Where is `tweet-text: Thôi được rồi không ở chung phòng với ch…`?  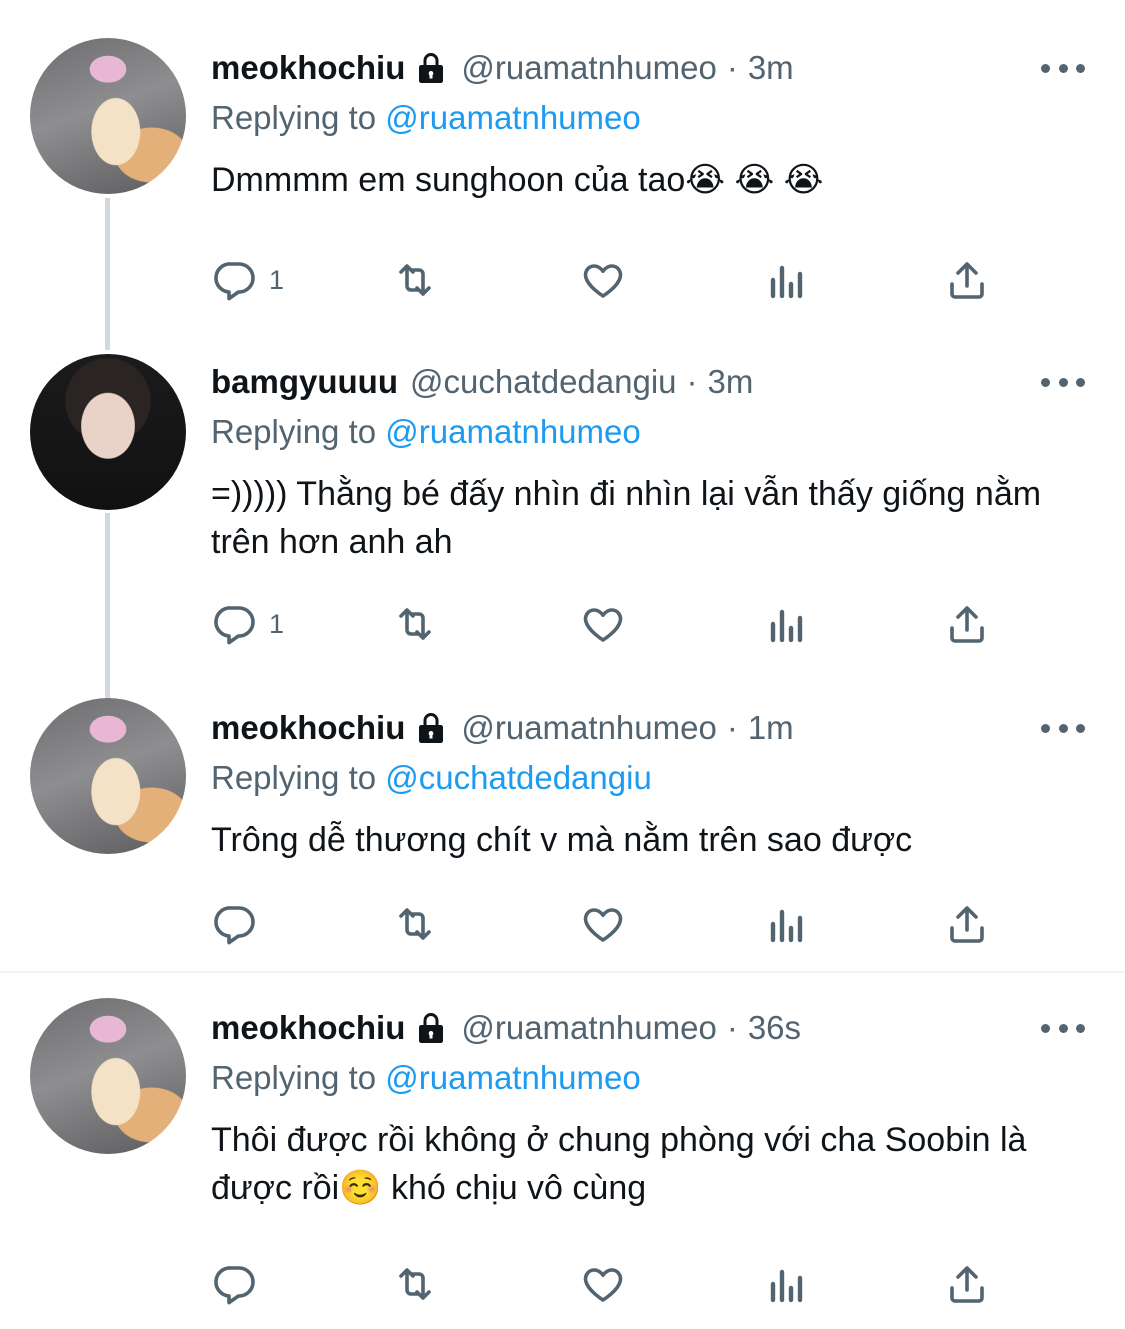 tweet-text: Thôi được rồi không ở chung phòng với ch… is located at coordinates (619, 1164).